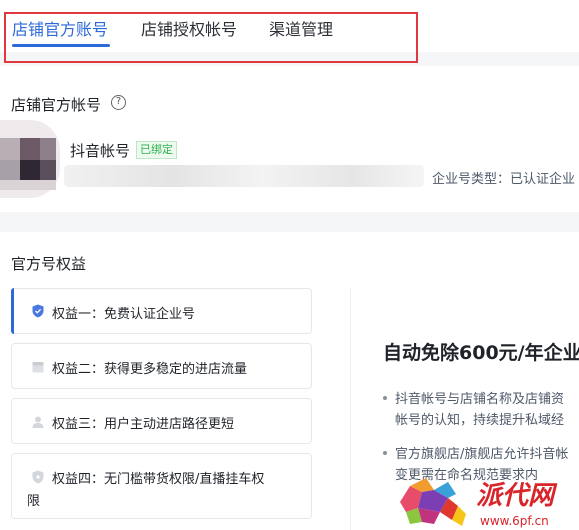 The width and height of the screenshot is (579, 530). I want to click on benefit-item-2: 权益二：获得更多稳定的进店流量, so click(161, 366).